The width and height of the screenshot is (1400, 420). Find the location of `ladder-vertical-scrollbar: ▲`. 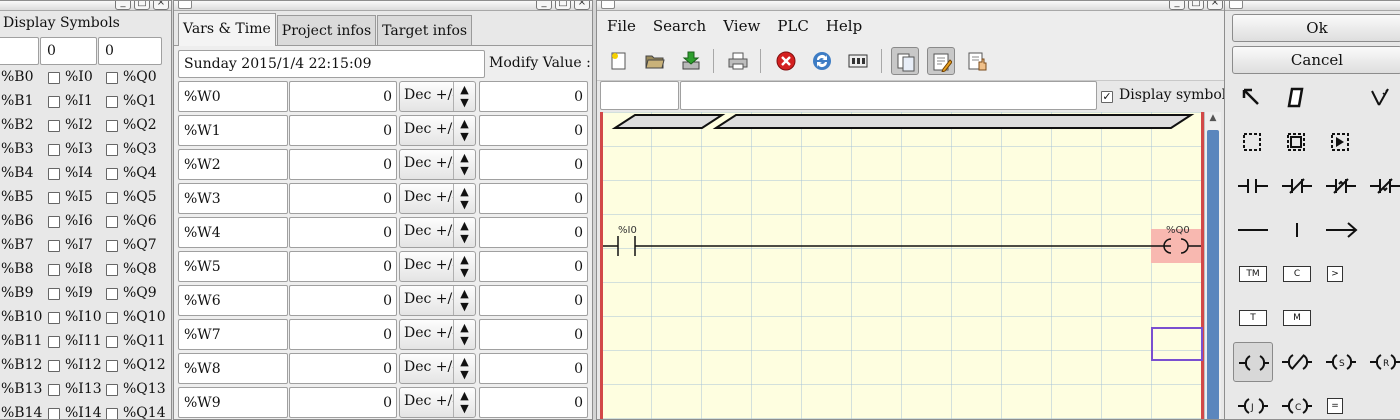

ladder-vertical-scrollbar: ▲ is located at coordinates (1212, 265).